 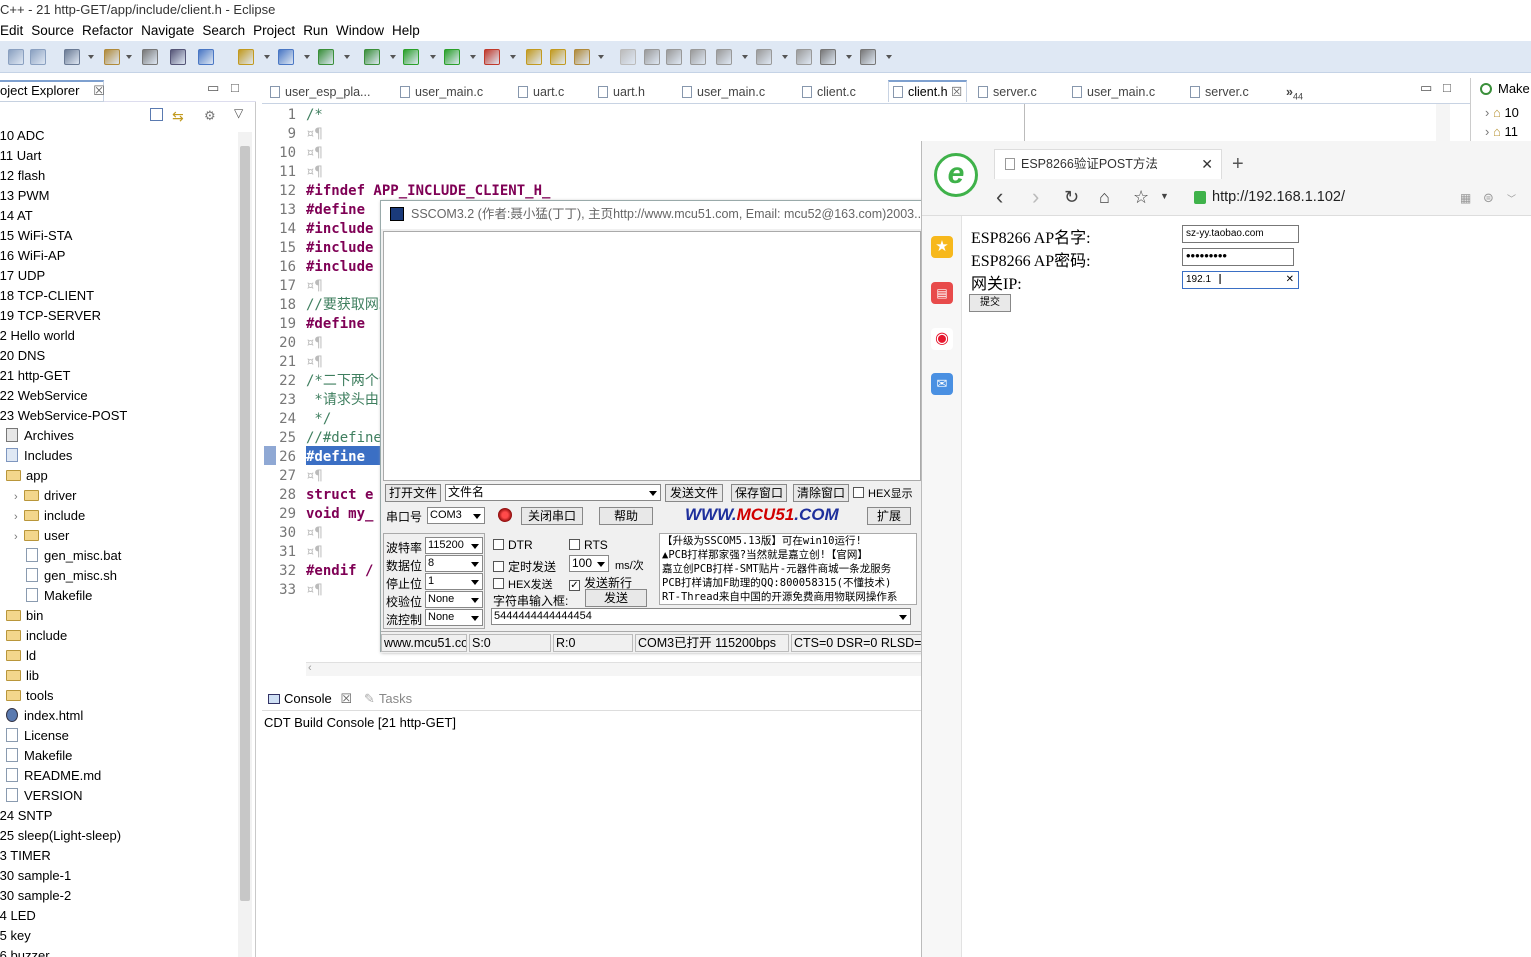 I want to click on pencil-icon, so click(x=582, y=57).